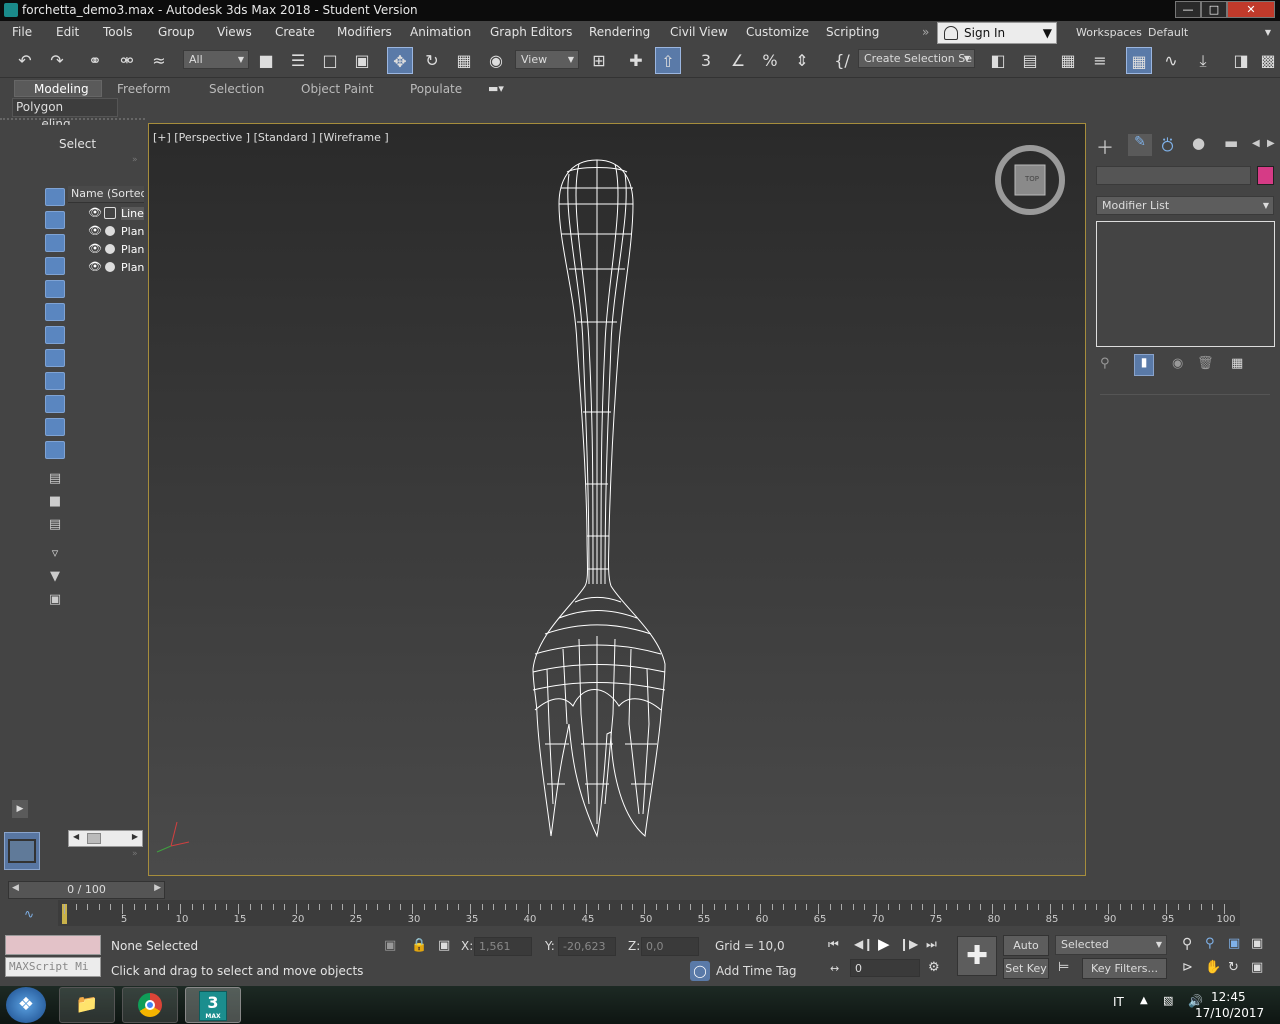 The width and height of the screenshot is (1280, 1024). Describe the element at coordinates (885, 968) in the screenshot. I see `current-frame-field: 0` at that location.